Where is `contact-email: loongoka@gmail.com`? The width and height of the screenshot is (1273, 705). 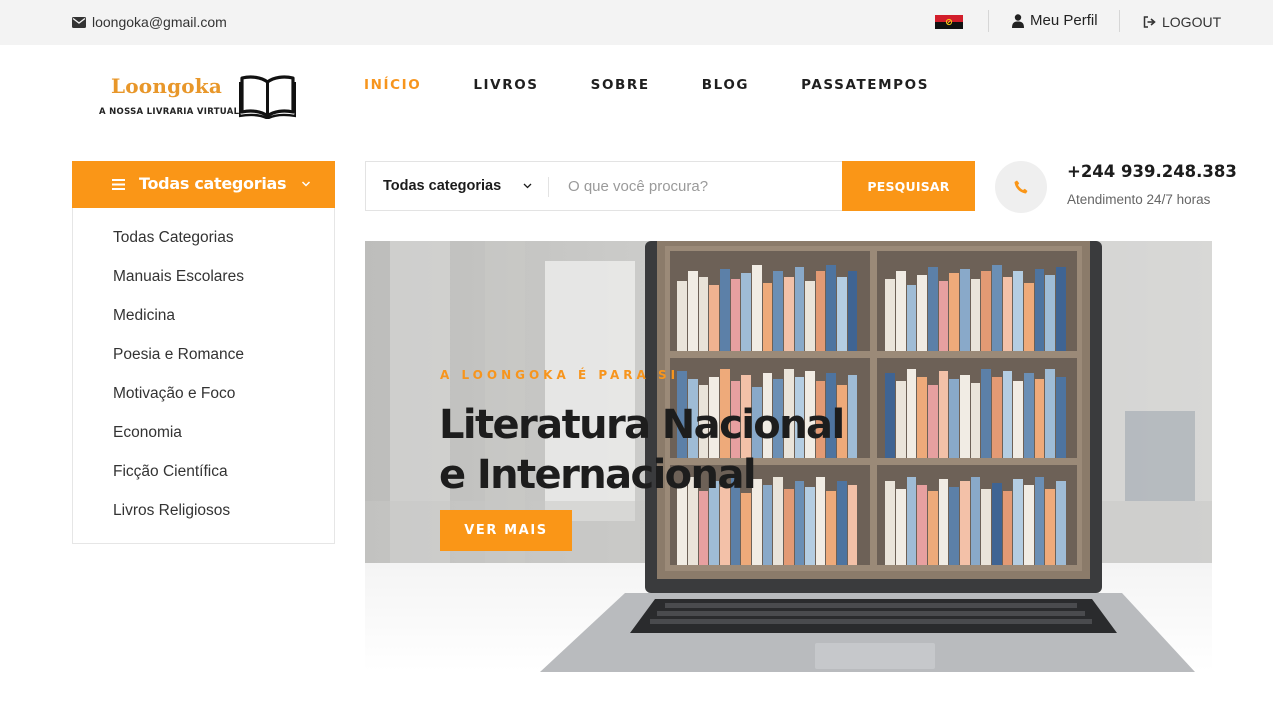
contact-email: loongoka@gmail.com is located at coordinates (149, 22).